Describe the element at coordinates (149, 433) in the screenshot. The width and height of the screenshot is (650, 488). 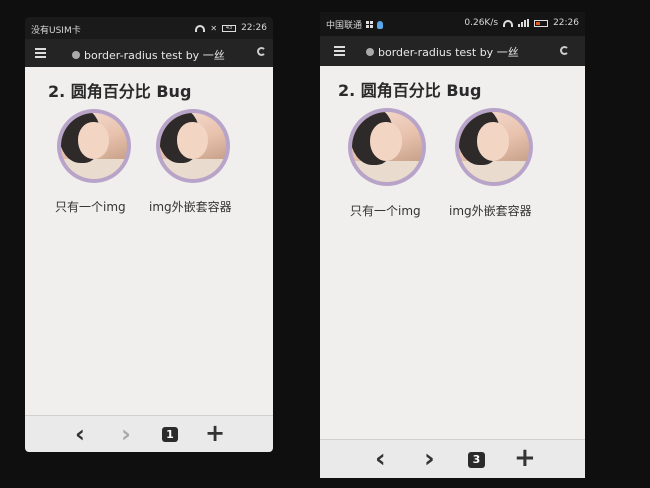
I see `browser-toolbar: ‹ › 1 +` at that location.